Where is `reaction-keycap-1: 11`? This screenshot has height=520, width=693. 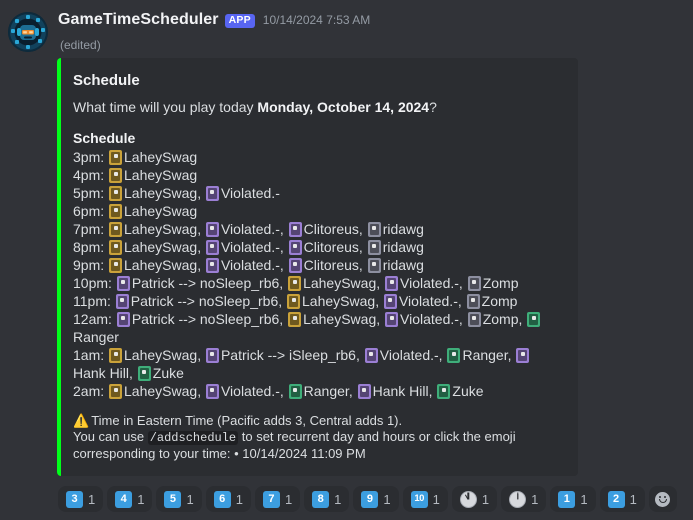
reaction-keycap-1: 11 is located at coordinates (573, 499).